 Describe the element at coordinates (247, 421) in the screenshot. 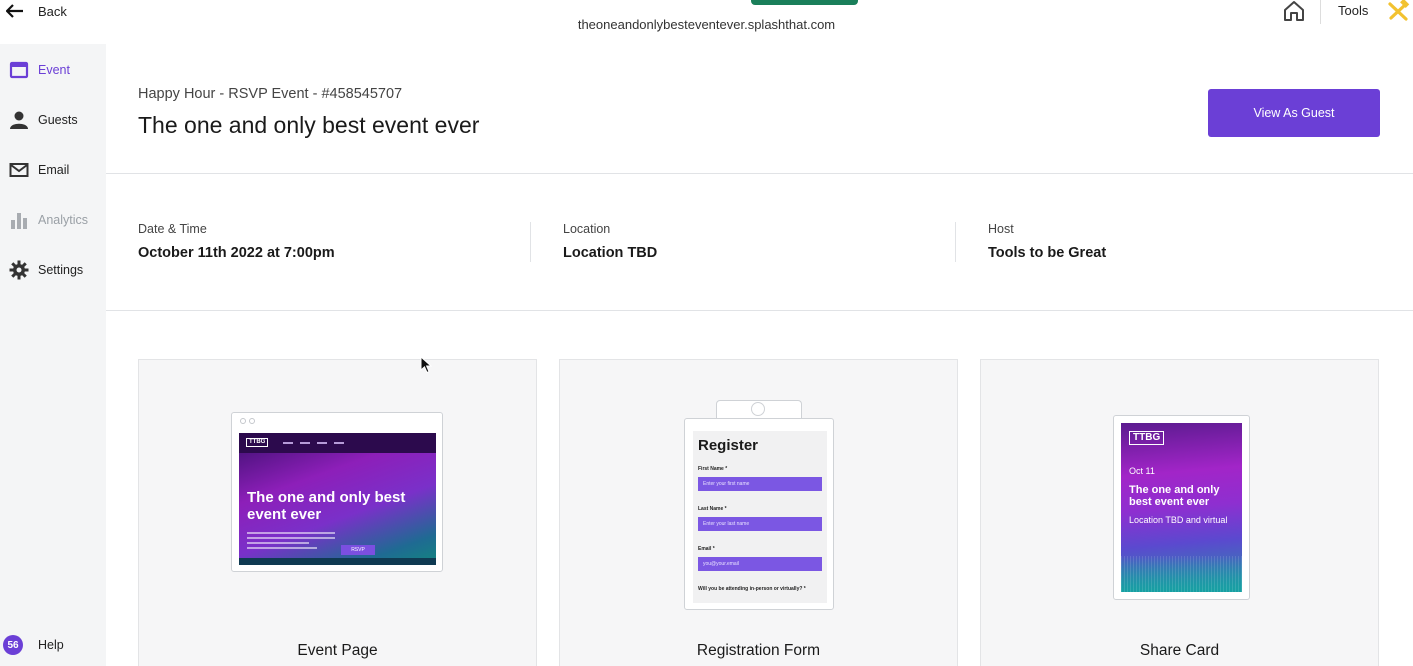

I see `window-dots` at that location.